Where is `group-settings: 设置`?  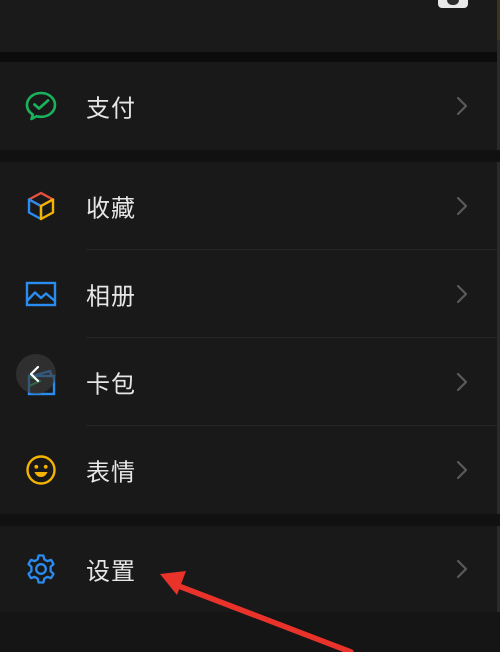
group-settings: 设置 is located at coordinates (248, 569).